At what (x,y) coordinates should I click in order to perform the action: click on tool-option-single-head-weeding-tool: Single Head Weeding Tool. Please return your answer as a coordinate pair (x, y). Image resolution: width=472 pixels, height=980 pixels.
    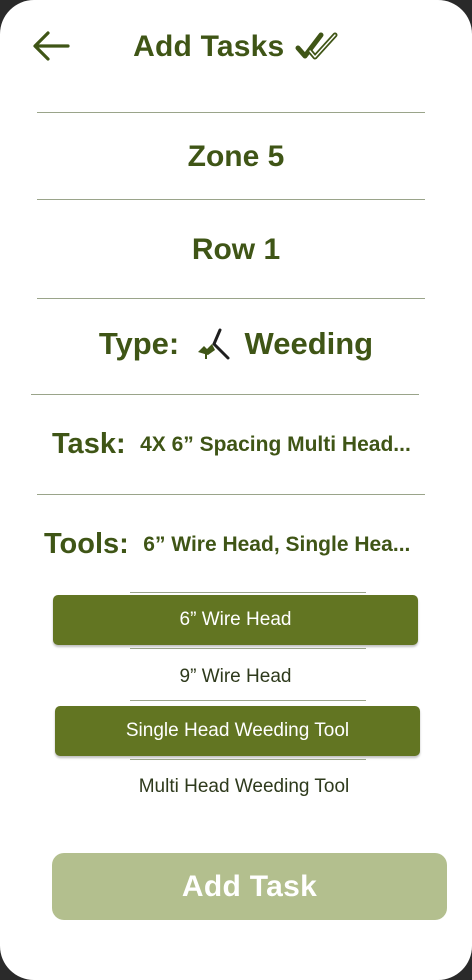
    Looking at the image, I should click on (237, 731).